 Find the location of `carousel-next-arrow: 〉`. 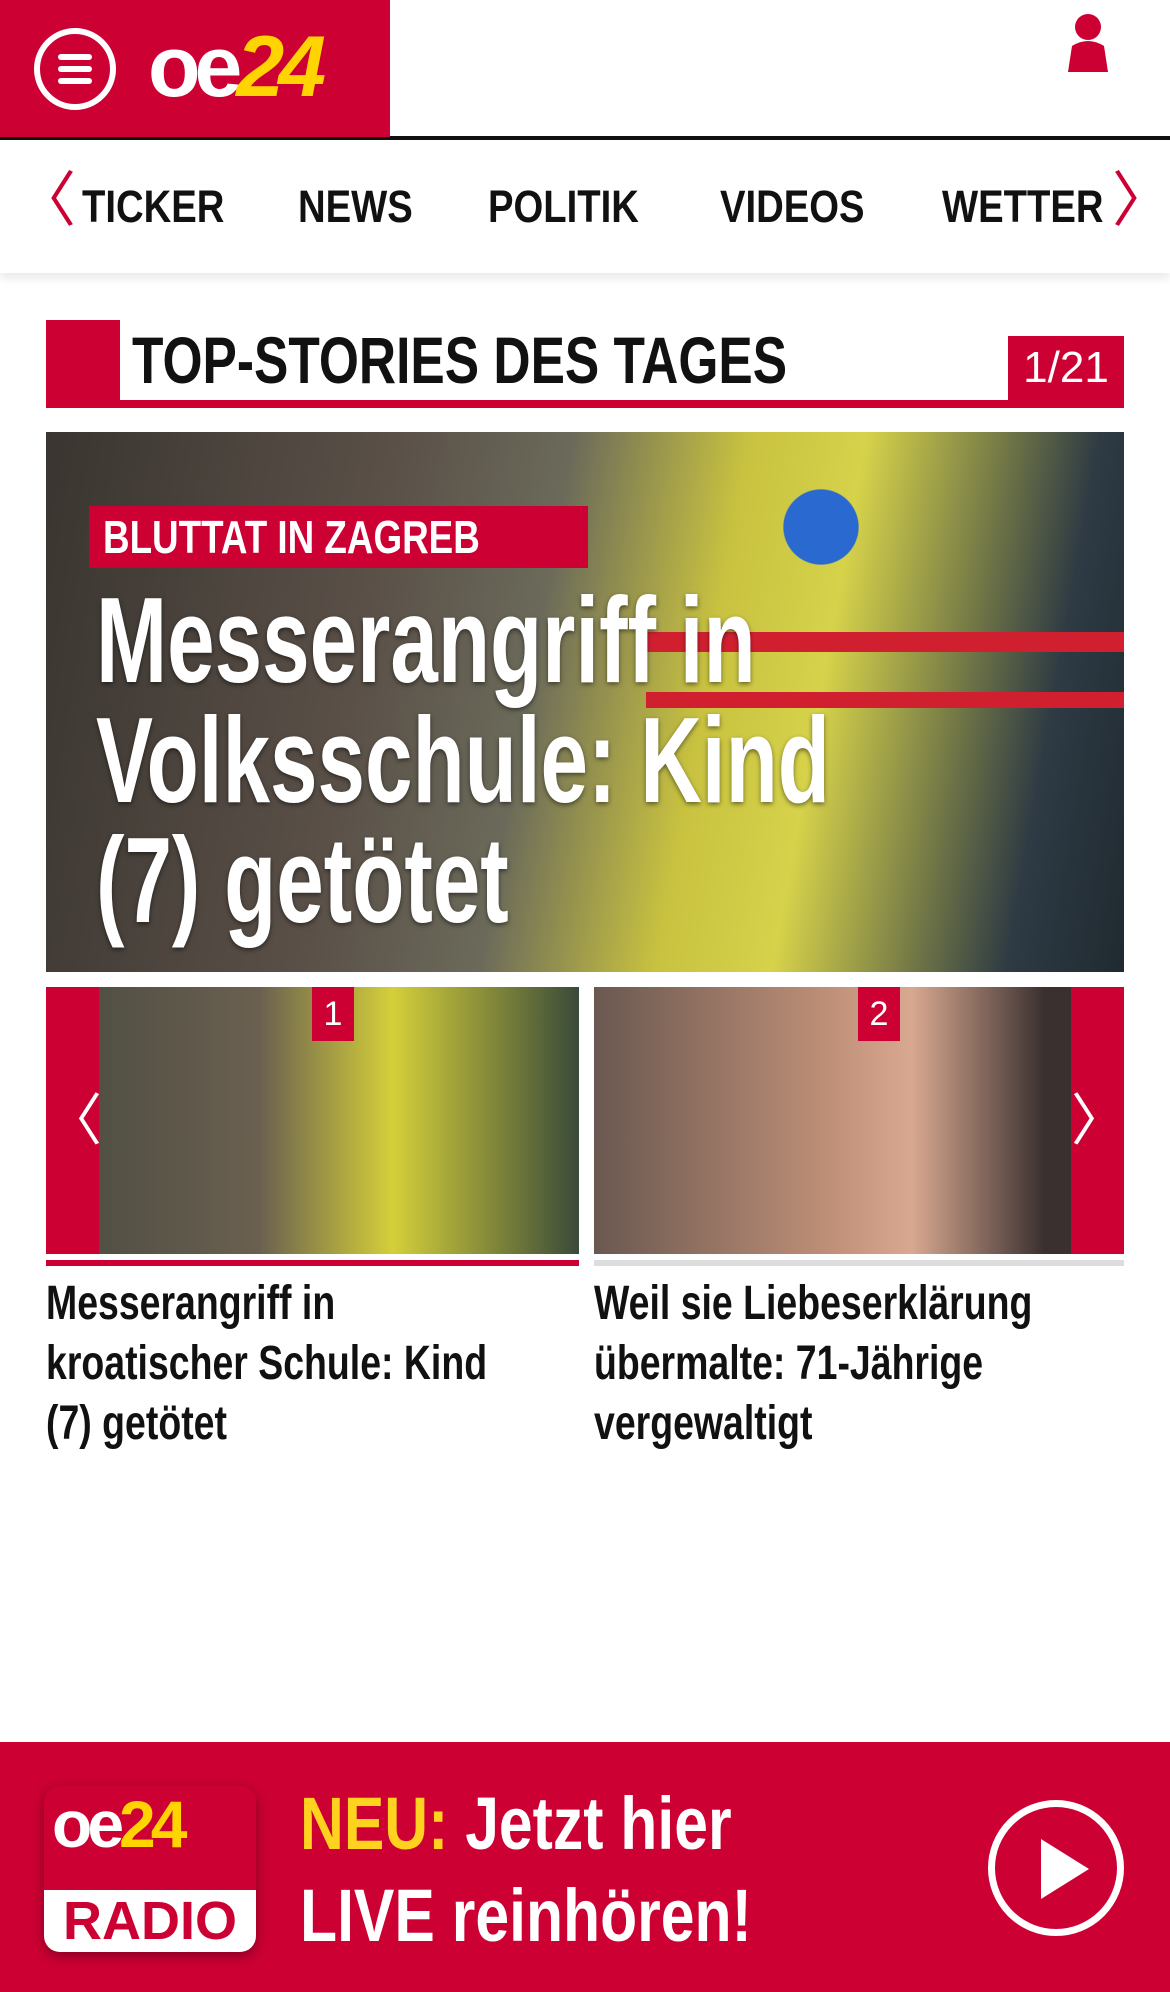

carousel-next-arrow: 〉 is located at coordinates (1099, 1120).